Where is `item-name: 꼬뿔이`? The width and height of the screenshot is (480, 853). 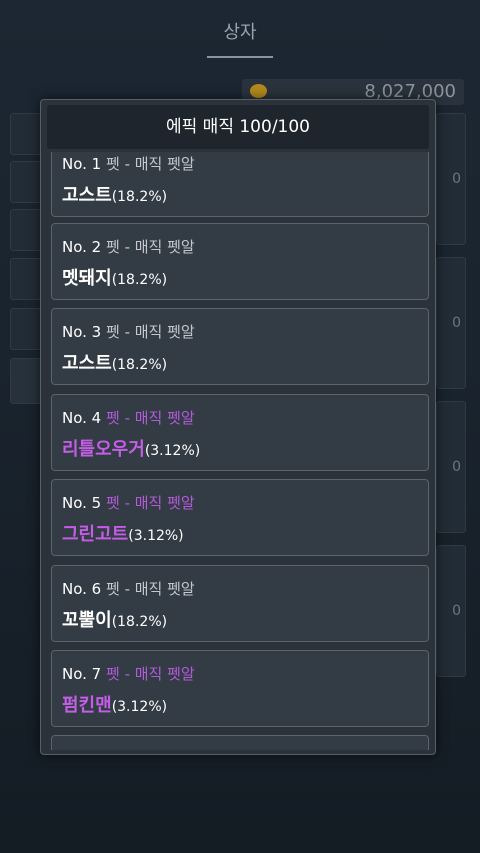 item-name: 꼬뿔이 is located at coordinates (87, 620).